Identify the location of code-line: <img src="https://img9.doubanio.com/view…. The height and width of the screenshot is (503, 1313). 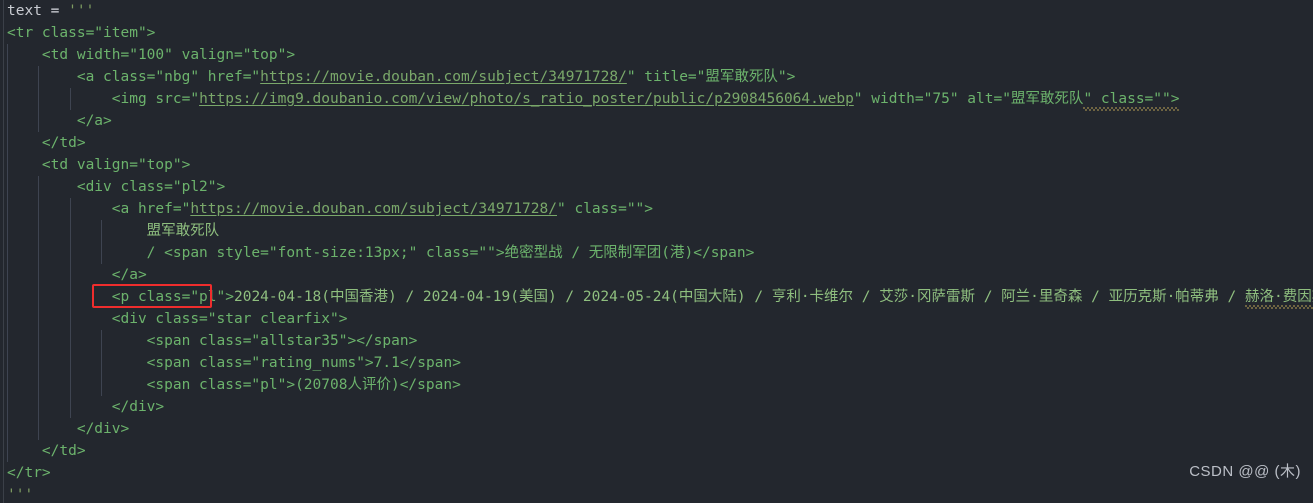
(656, 99).